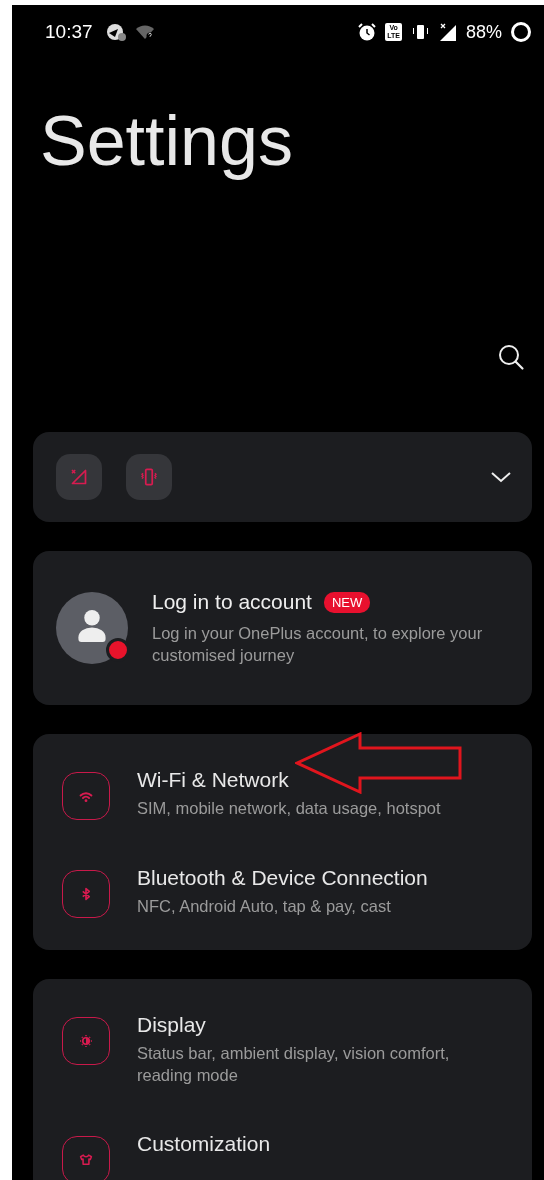  I want to click on person-icon, so click(92, 626).